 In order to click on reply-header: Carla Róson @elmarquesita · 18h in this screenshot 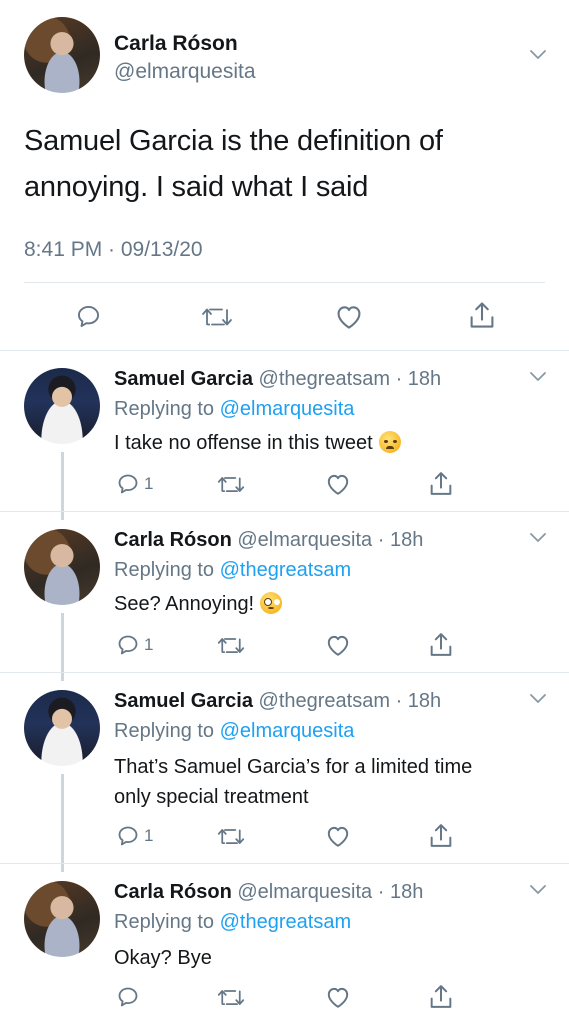, I will do `click(268, 540)`.